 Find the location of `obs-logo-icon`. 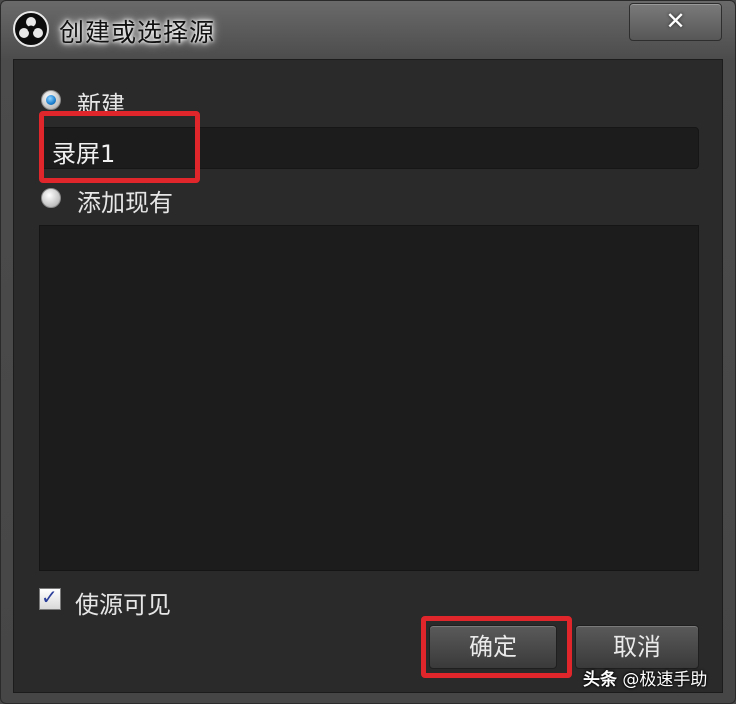

obs-logo-icon is located at coordinates (31, 29).